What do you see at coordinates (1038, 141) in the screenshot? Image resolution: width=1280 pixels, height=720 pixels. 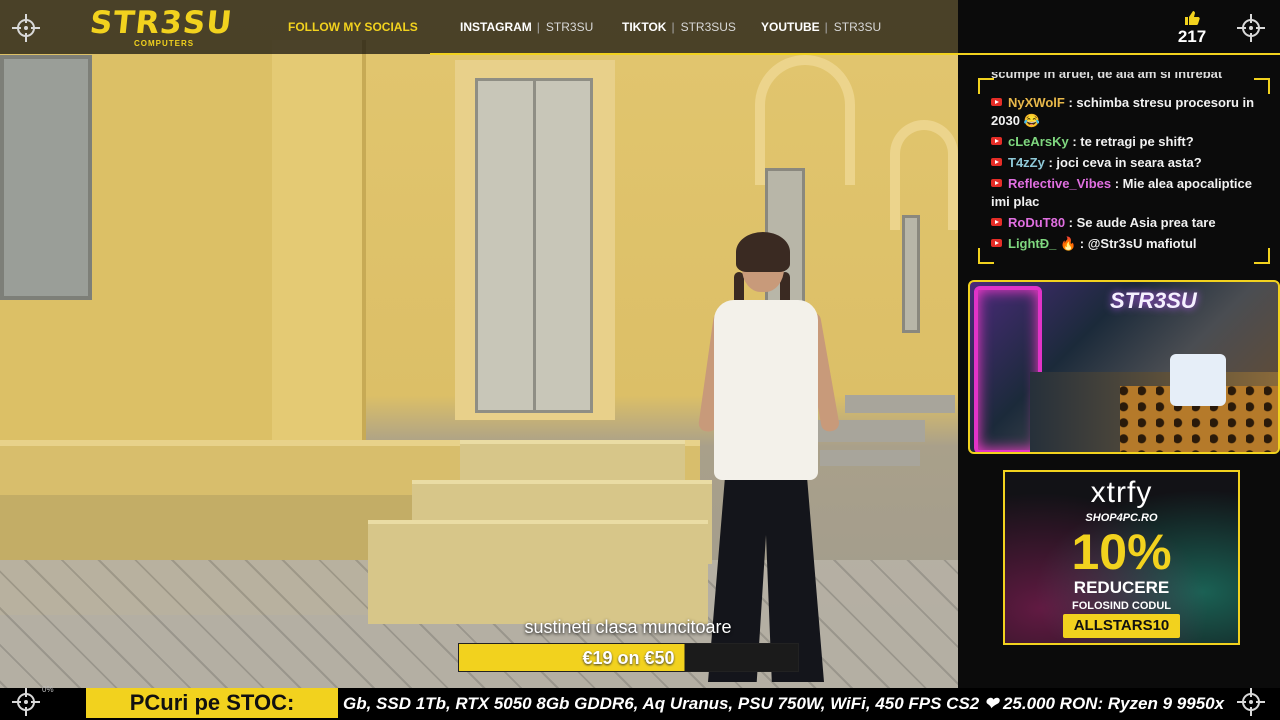 I see `chat-username: cLeArsKy` at bounding box center [1038, 141].